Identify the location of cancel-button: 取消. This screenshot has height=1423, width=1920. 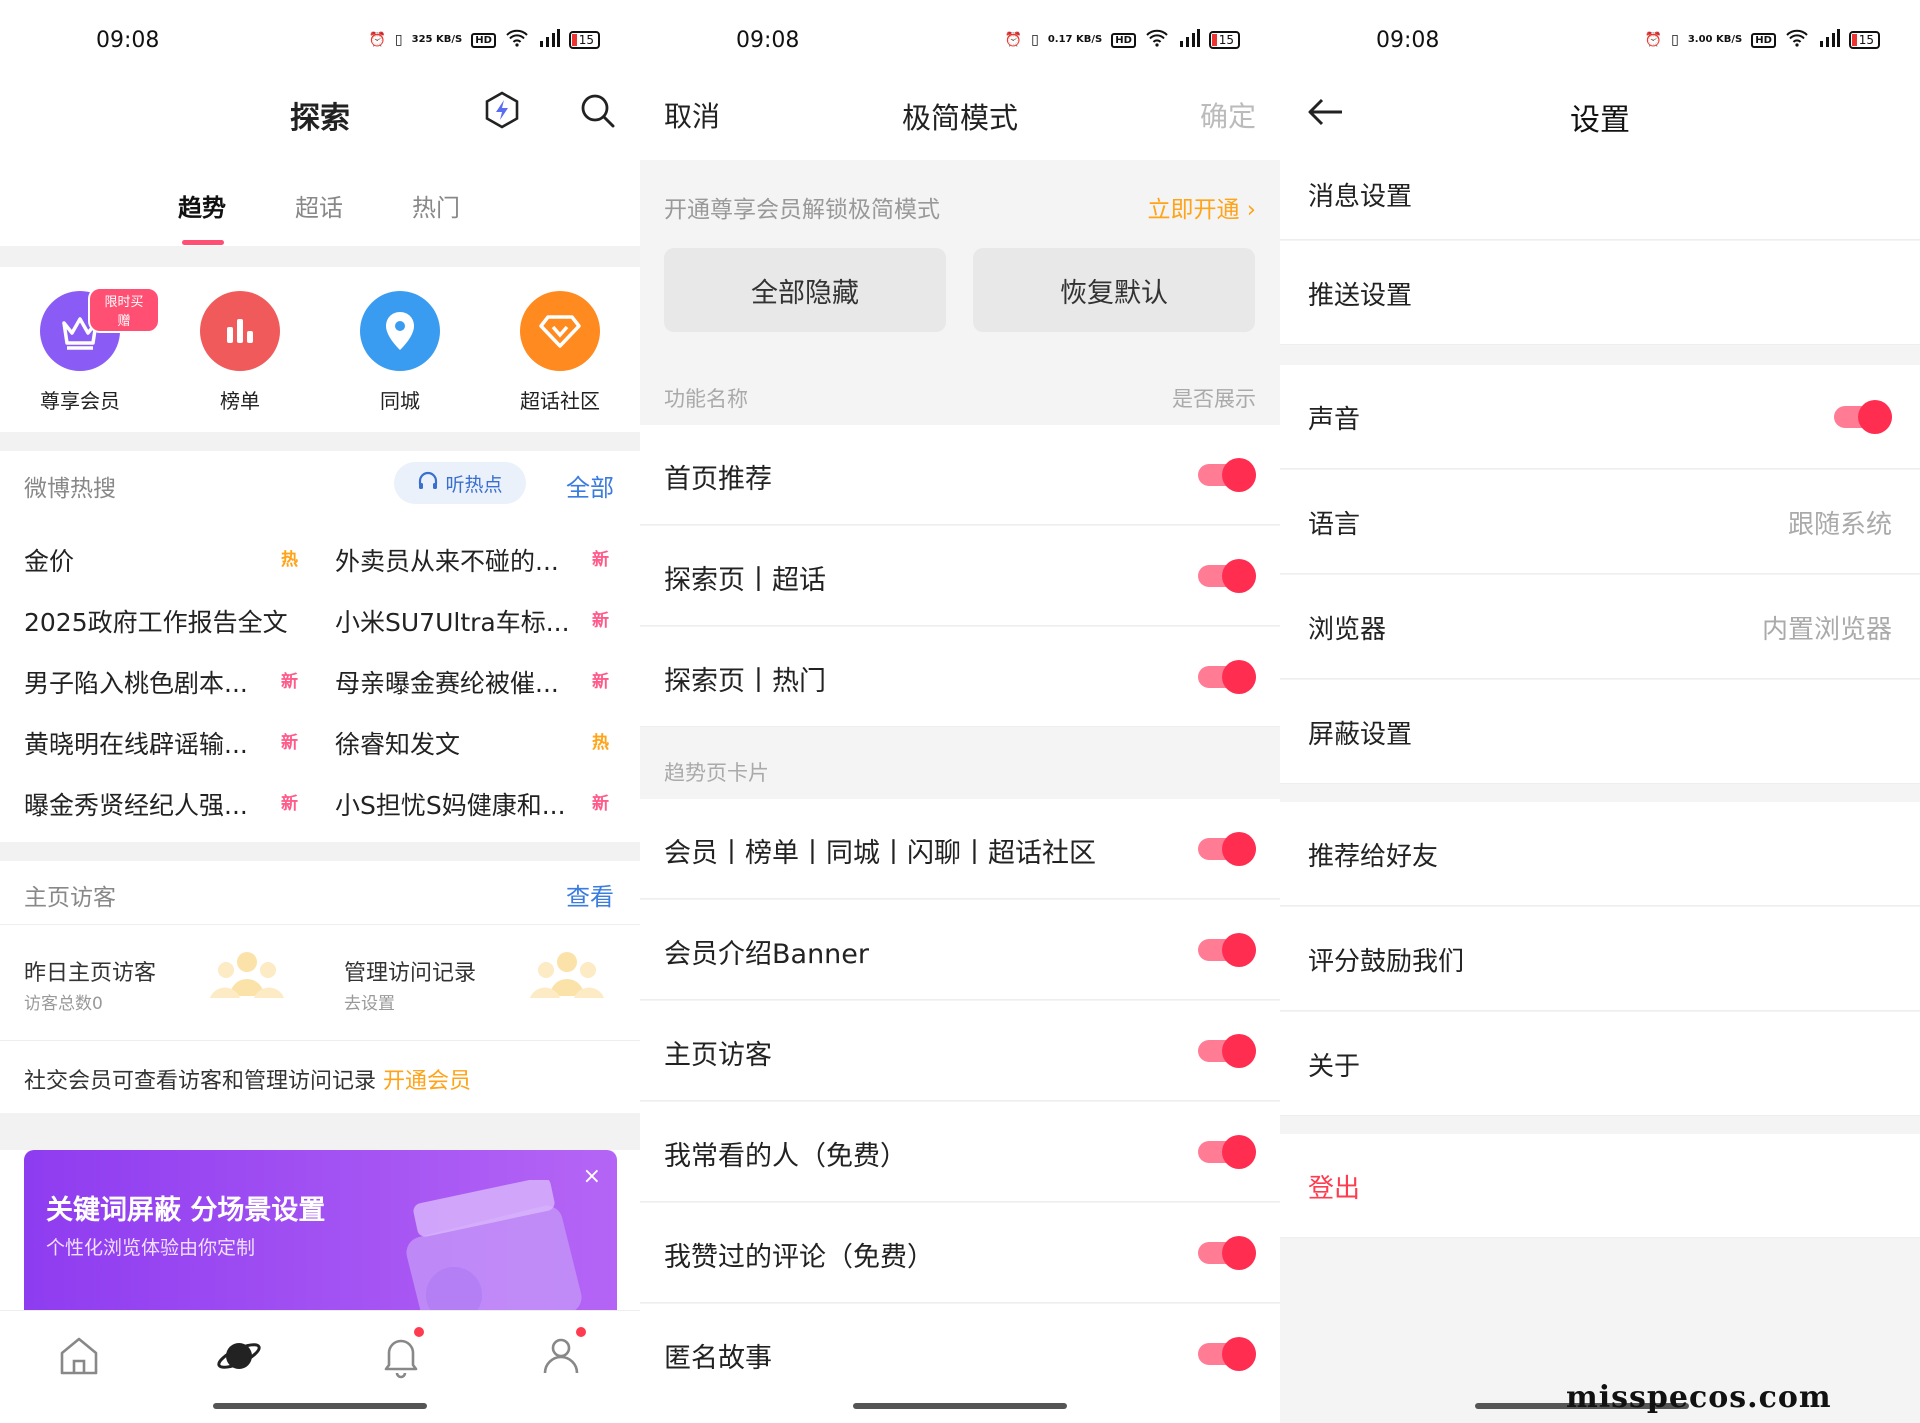
(692, 115).